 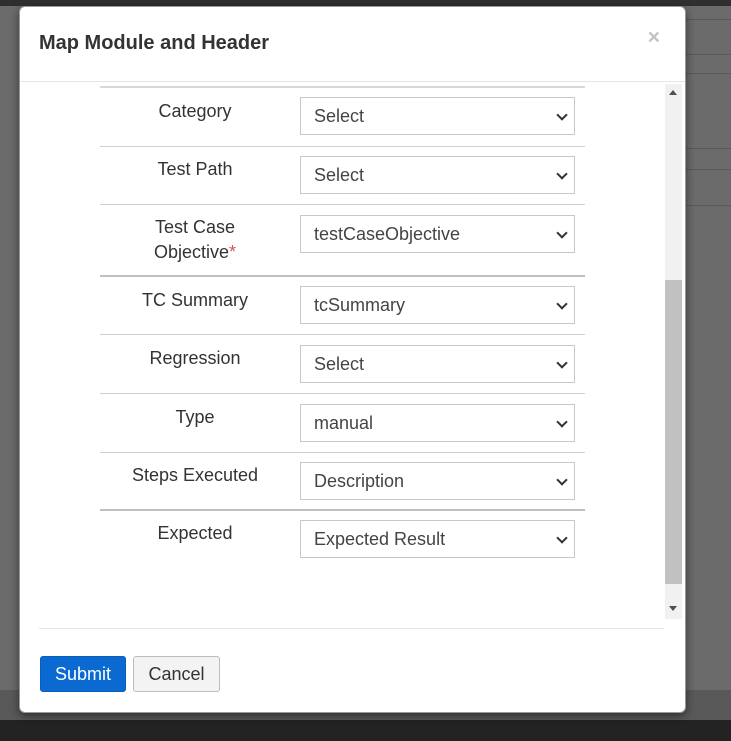 I want to click on steps-executed-label: Steps Executed, so click(x=195, y=475).